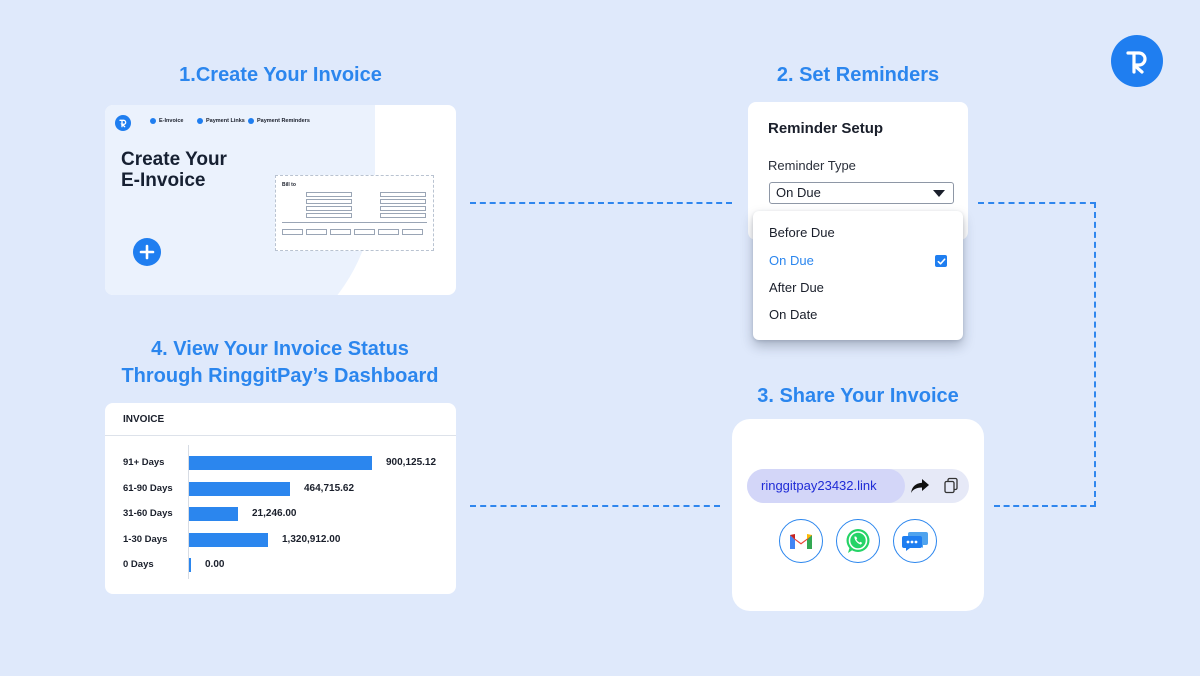 Image resolution: width=1200 pixels, height=676 pixels. I want to click on checkmark-icon, so click(941, 261).